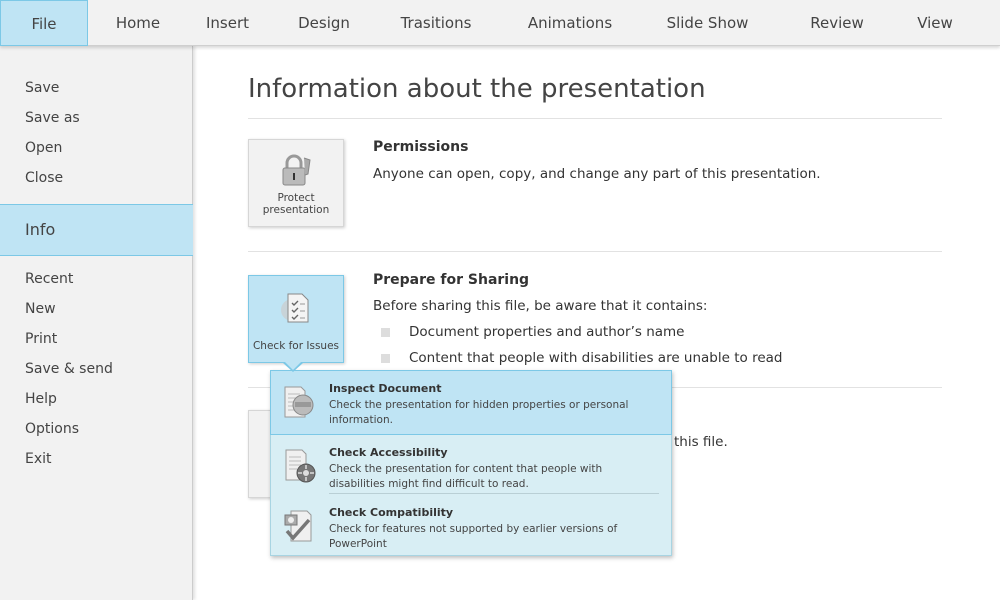 This screenshot has width=1000, height=600. What do you see at coordinates (227, 23) in the screenshot?
I see `tab-insert: Insert` at bounding box center [227, 23].